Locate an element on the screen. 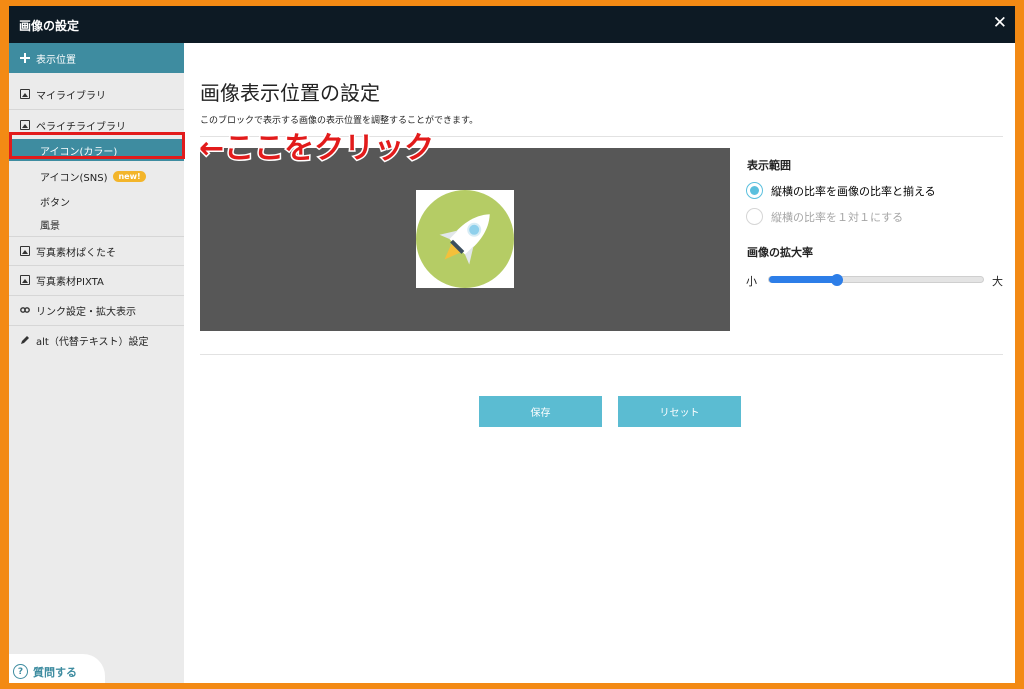 This screenshot has height=689, width=1024. rocket-icon is located at coordinates (465, 239).